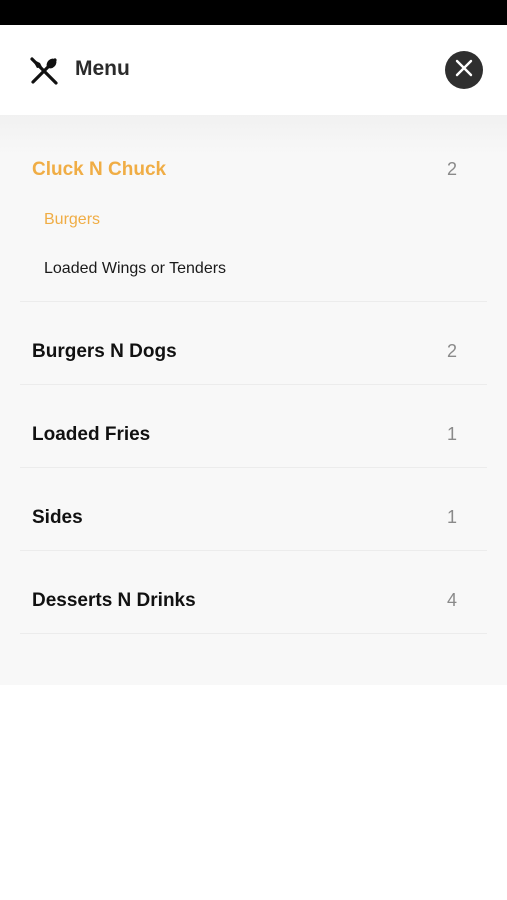 This screenshot has width=507, height=900. Describe the element at coordinates (253, 12) in the screenshot. I see `status-bar` at that location.